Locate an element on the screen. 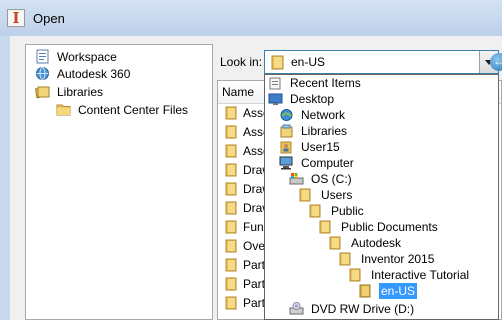 The height and width of the screenshot is (320, 502). option-label: Network is located at coordinates (323, 115).